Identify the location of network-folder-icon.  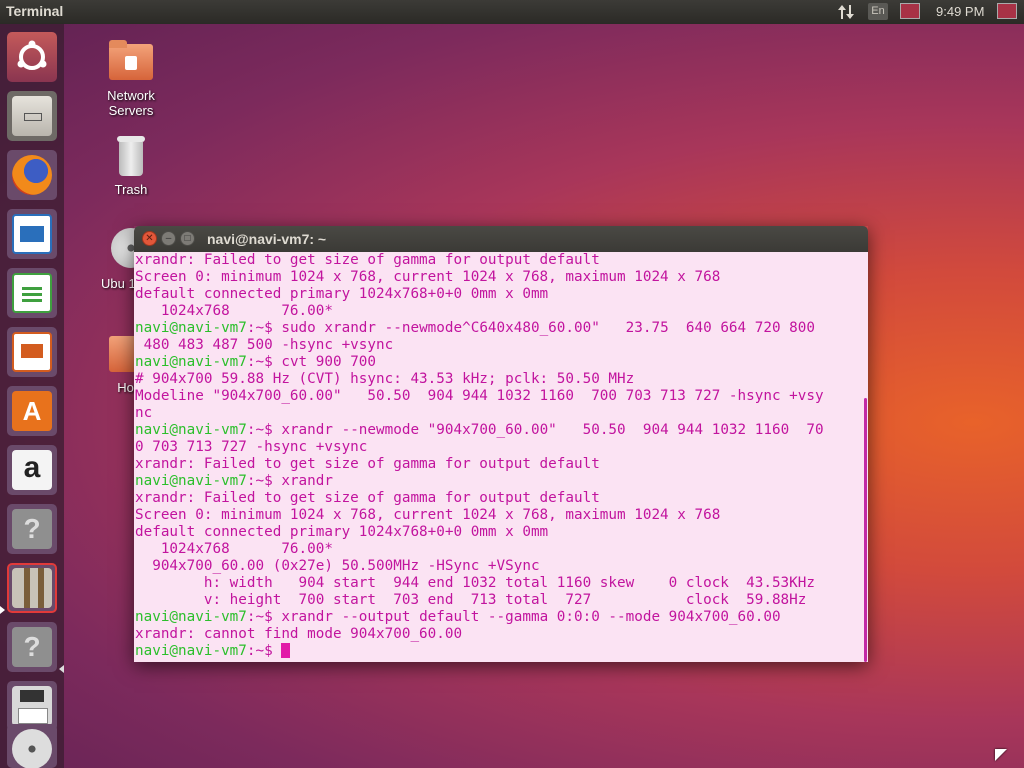
(131, 62).